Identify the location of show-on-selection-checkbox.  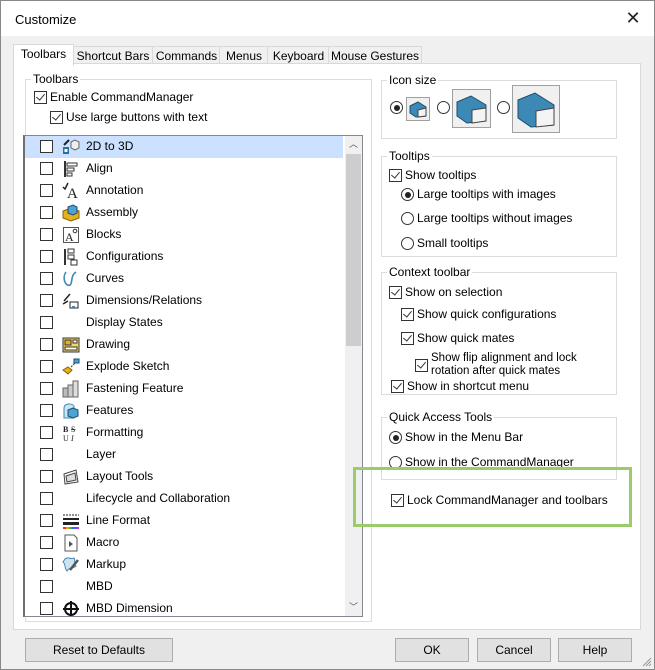
(395, 292).